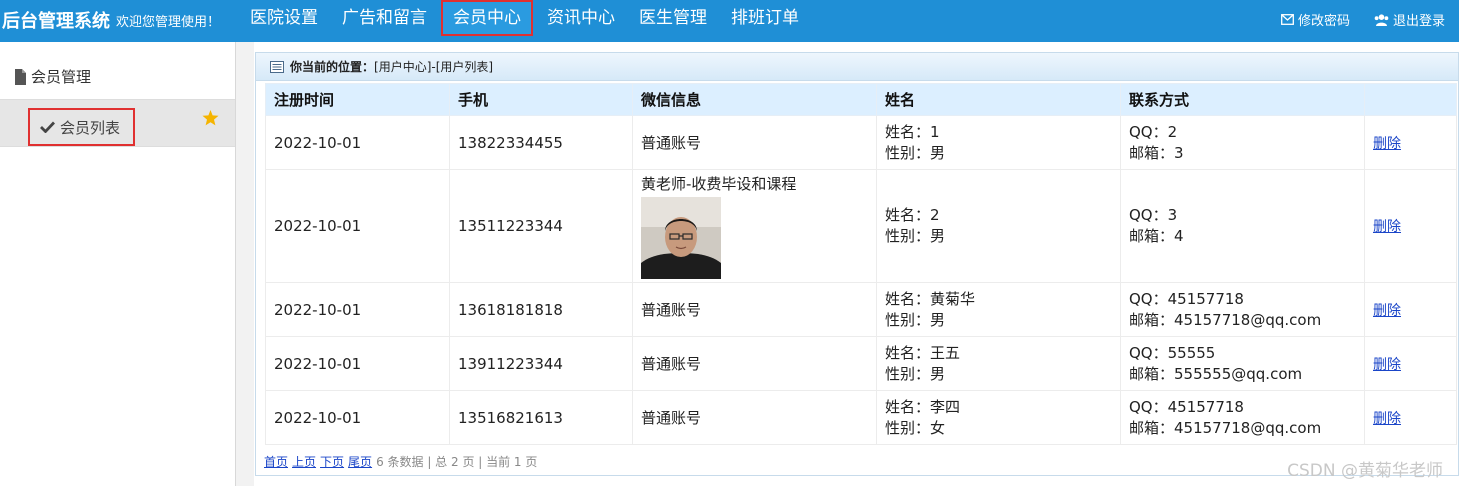  What do you see at coordinates (765, 21) in the screenshot?
I see `nav-schedule-orders: 排班订单` at bounding box center [765, 21].